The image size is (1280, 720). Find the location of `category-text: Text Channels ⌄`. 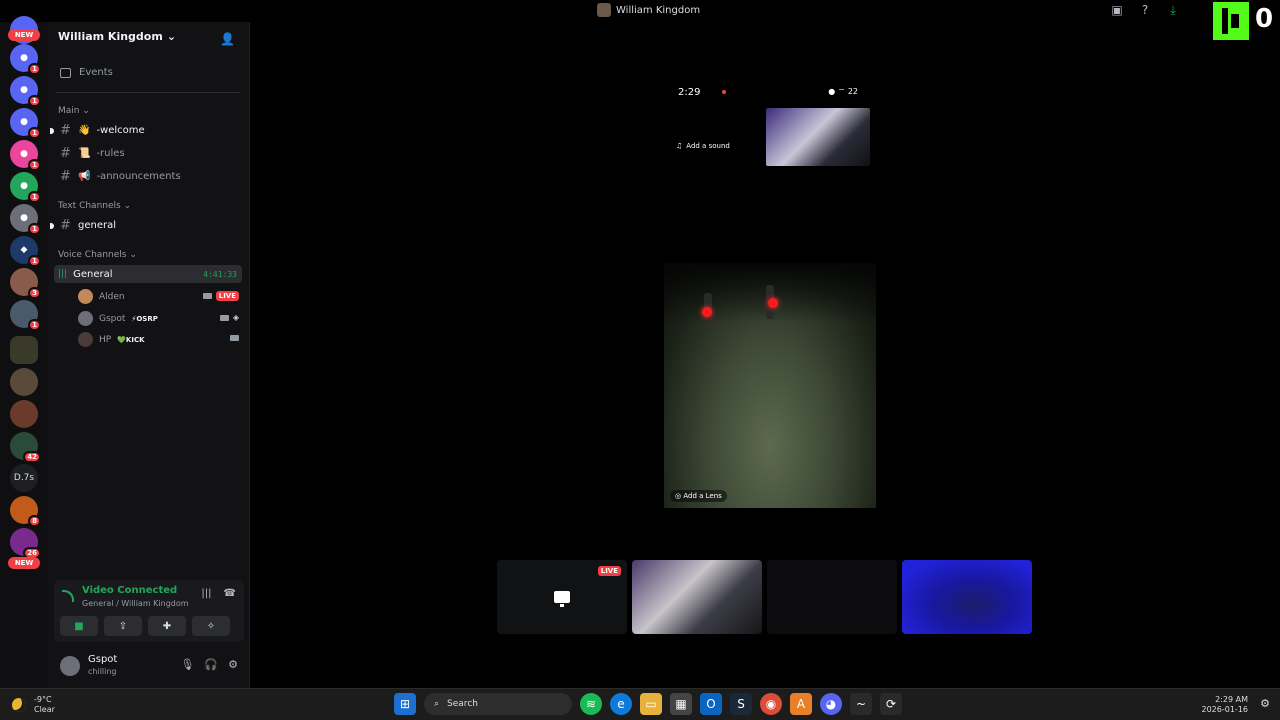

category-text: Text Channels ⌄ is located at coordinates (94, 206).